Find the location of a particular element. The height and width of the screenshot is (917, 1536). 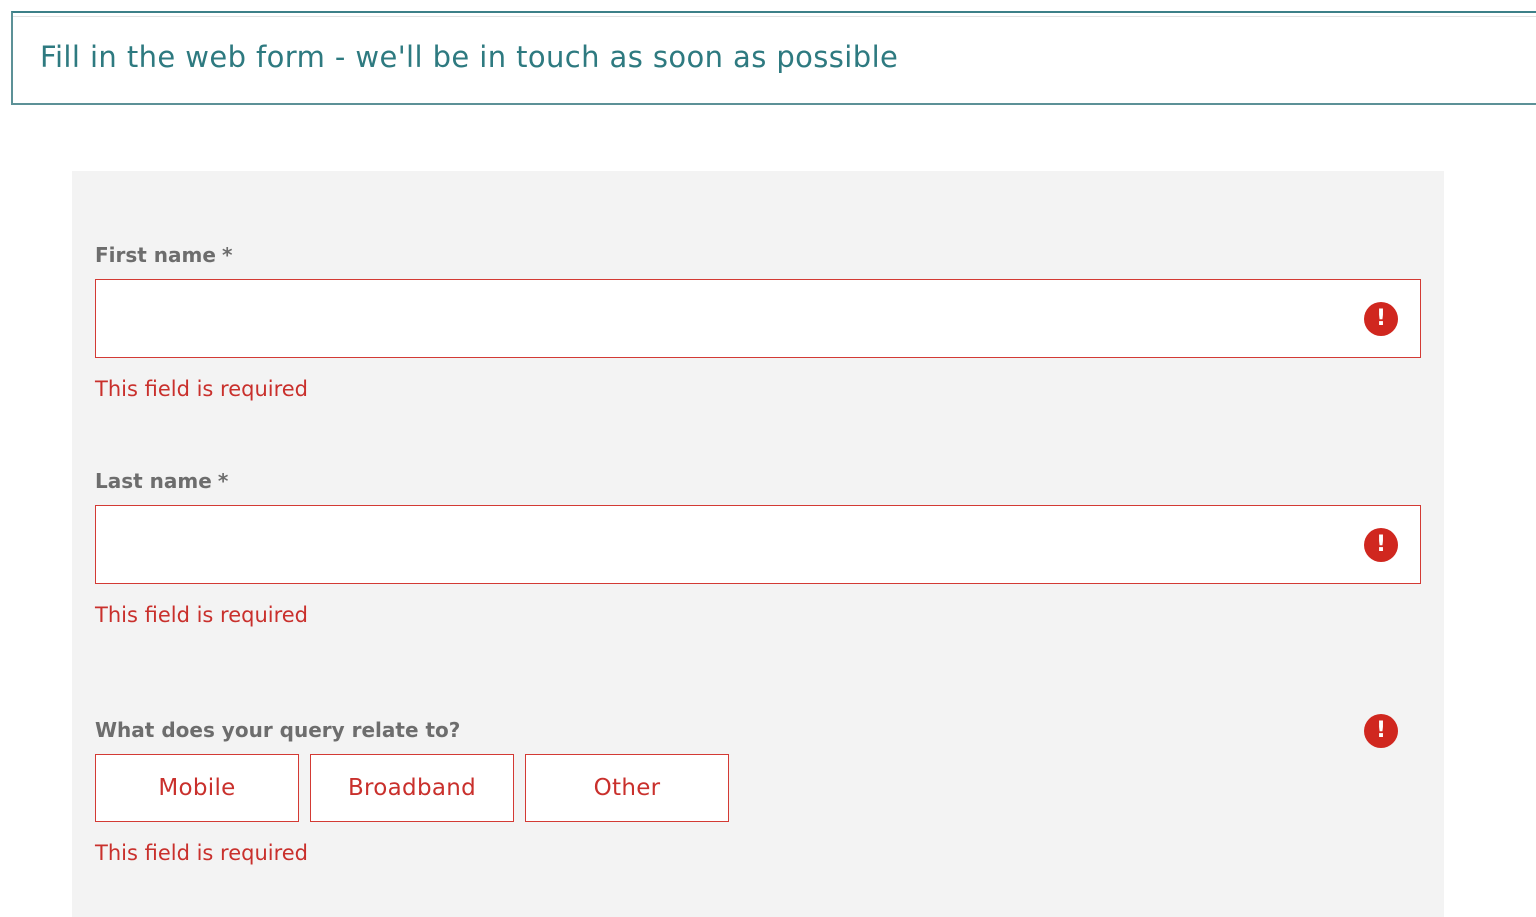

last-name-field: ! is located at coordinates (758, 544).